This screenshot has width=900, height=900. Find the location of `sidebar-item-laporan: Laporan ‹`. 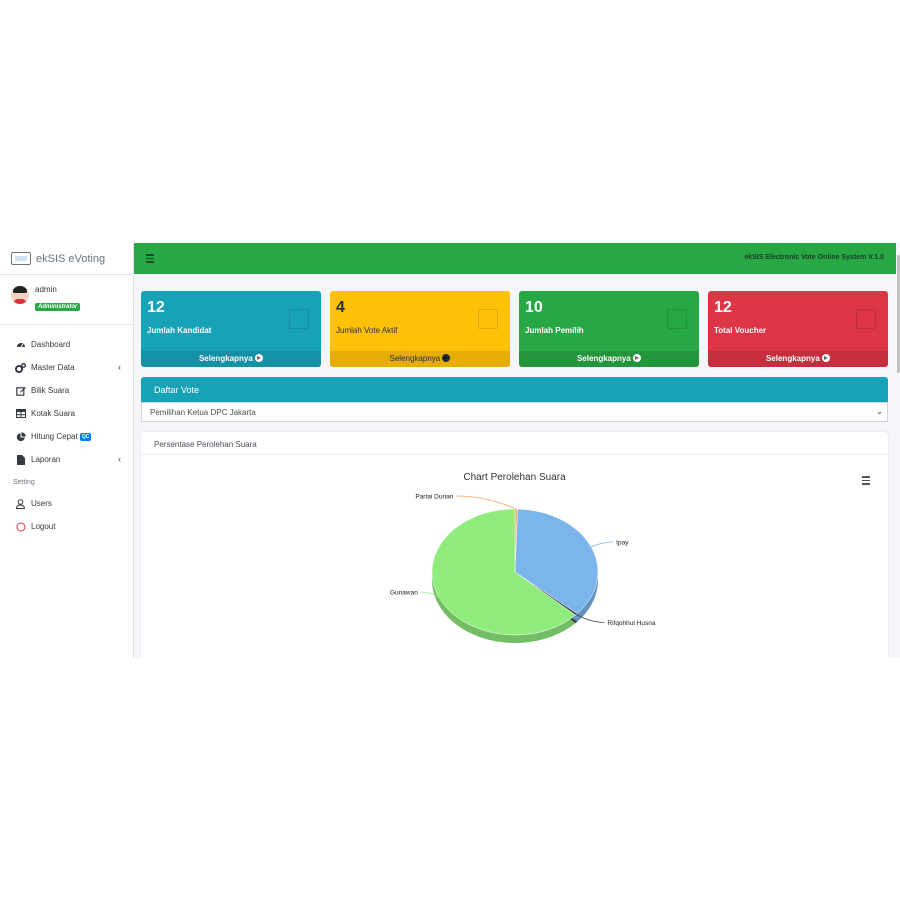

sidebar-item-laporan: Laporan ‹ is located at coordinates (66, 459).